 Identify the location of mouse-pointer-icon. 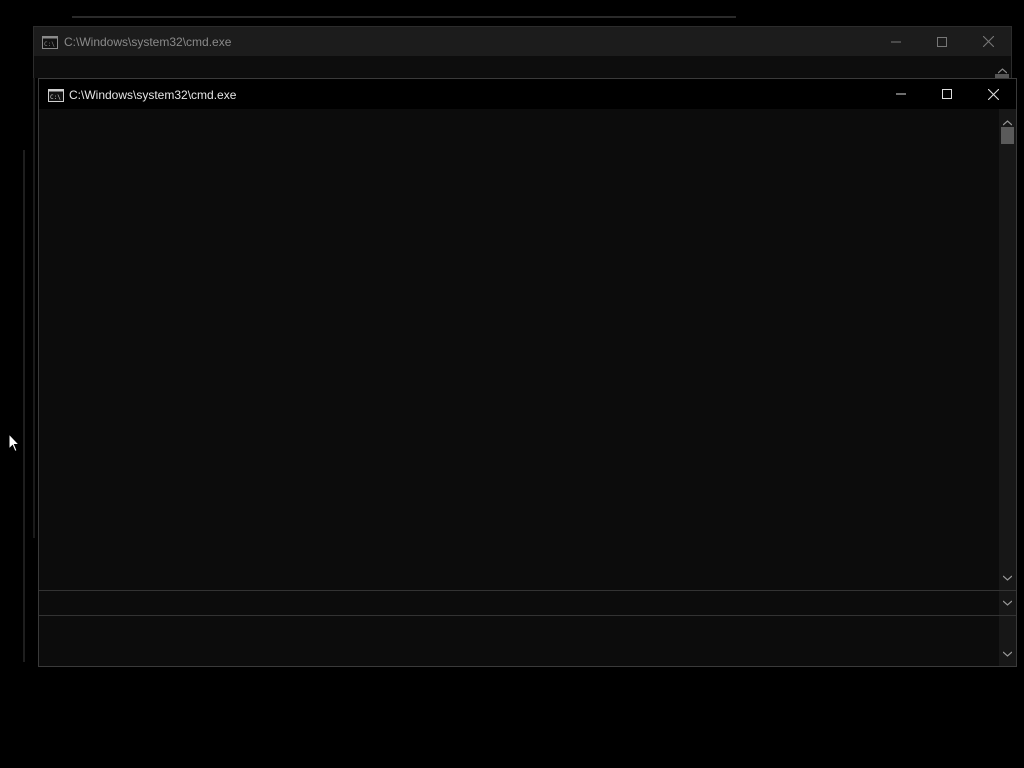
(14, 445).